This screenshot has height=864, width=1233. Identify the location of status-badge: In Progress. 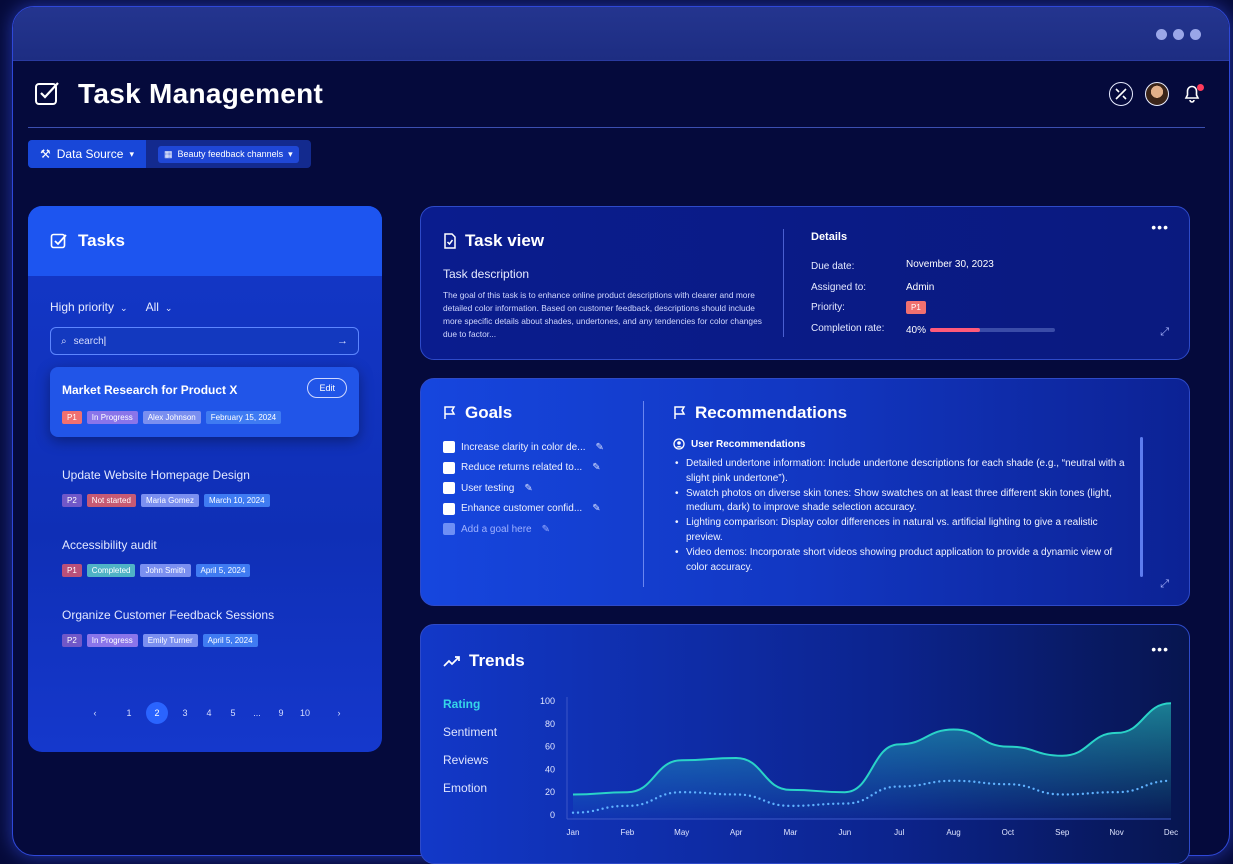
(112, 640).